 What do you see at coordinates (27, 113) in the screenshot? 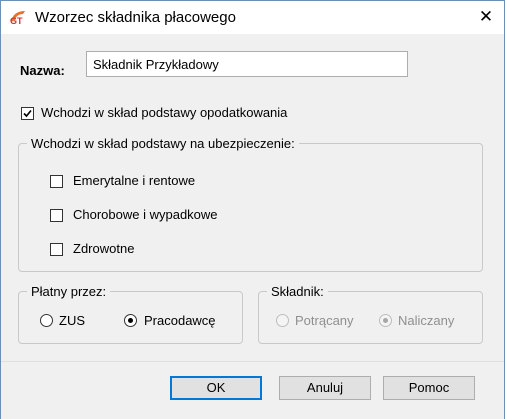
I see `tax-checkbox` at bounding box center [27, 113].